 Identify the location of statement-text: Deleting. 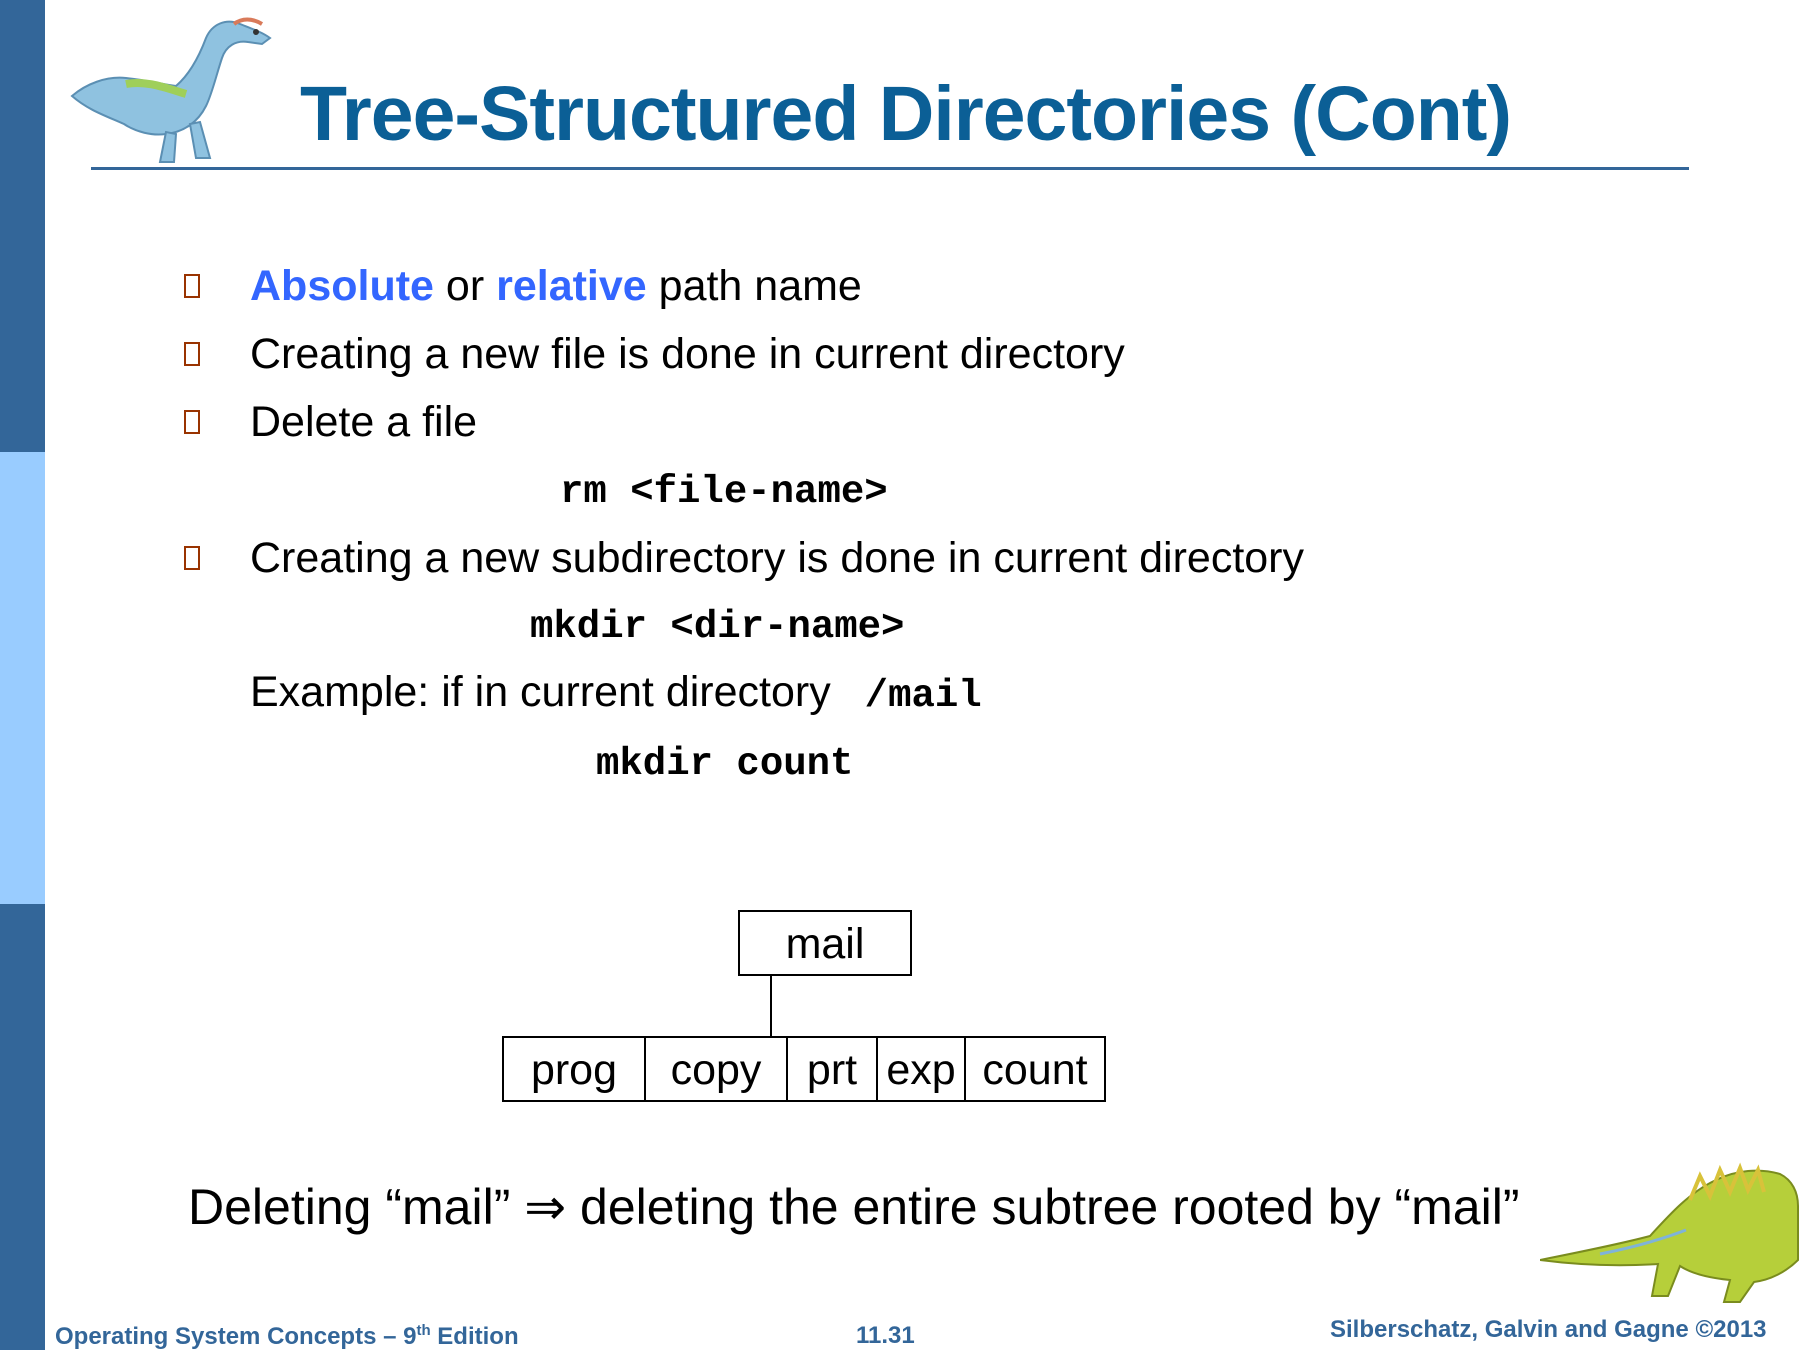
(287, 1207).